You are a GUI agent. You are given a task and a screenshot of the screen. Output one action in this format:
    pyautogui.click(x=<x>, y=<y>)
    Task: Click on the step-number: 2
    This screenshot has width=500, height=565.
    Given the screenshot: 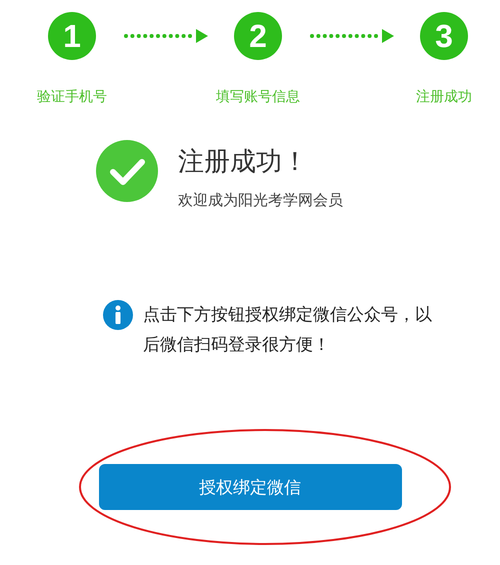 What is the action you would take?
    pyautogui.click(x=258, y=36)
    